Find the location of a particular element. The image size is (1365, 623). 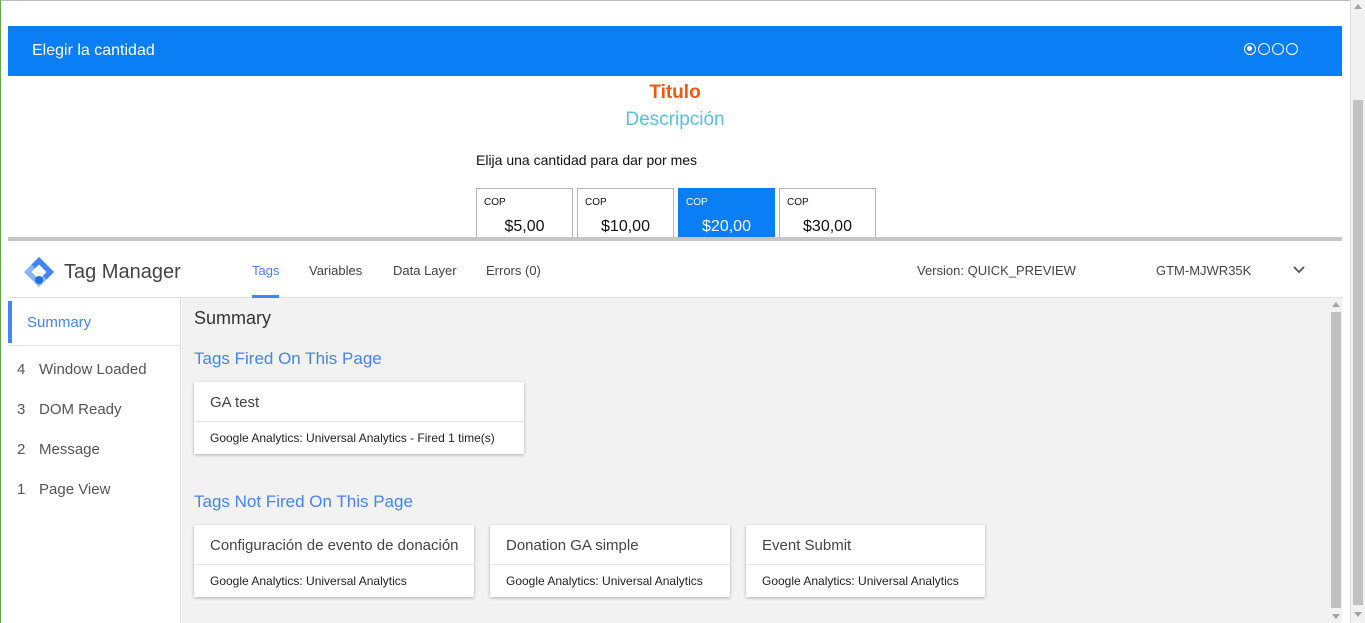

tag-manager-diamond-icon is located at coordinates (39, 272).